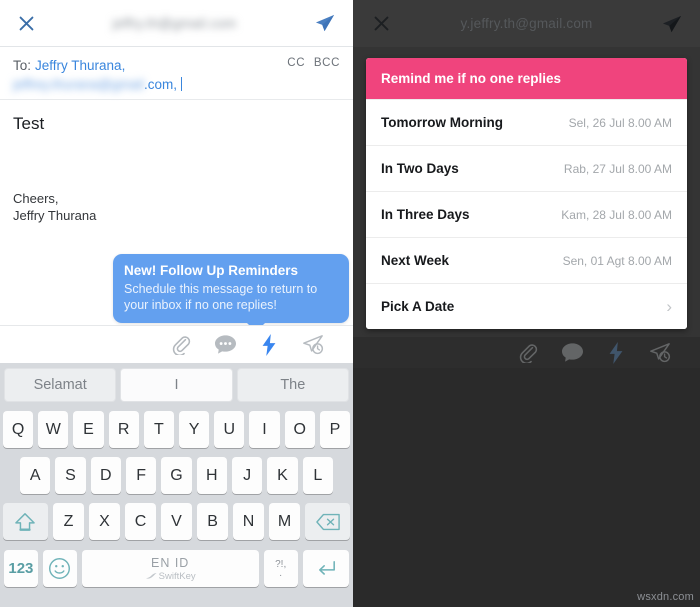  I want to click on key-z: Z, so click(68, 521).